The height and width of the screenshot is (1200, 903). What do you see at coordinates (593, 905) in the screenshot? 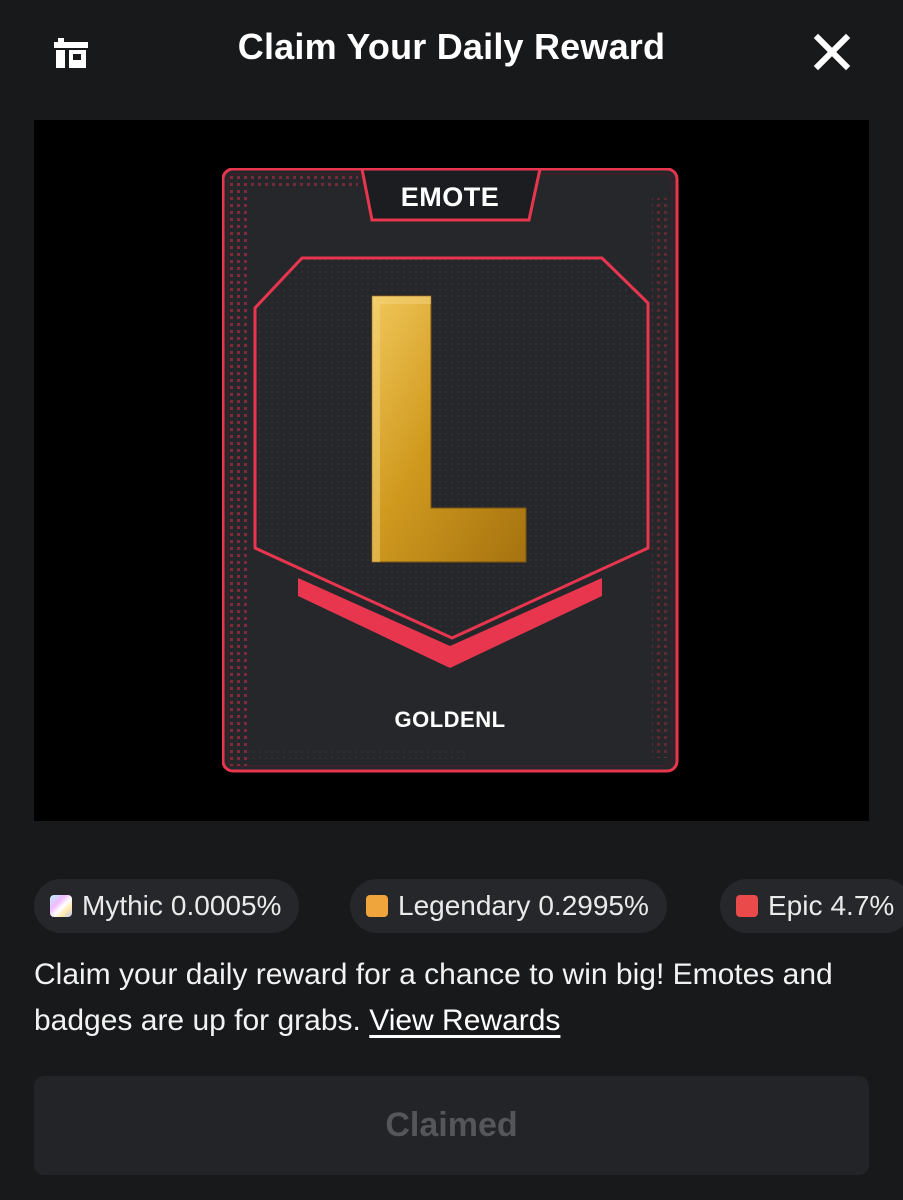
I see `odds-value: 0.2995%` at bounding box center [593, 905].